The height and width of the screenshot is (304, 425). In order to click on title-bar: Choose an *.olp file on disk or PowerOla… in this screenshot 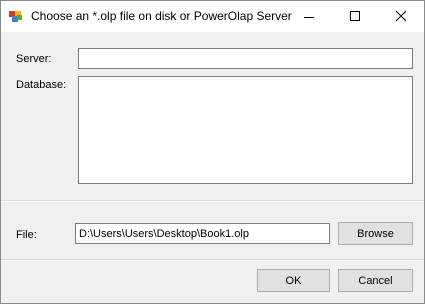, I will do `click(212, 16)`.